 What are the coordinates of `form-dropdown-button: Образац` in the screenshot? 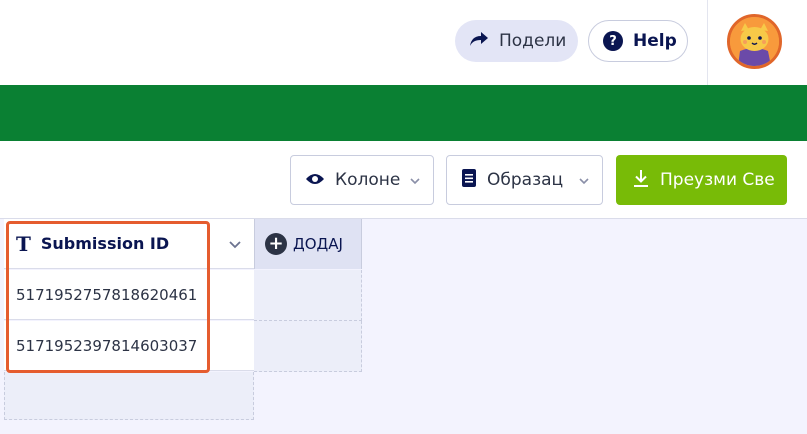 It's located at (524, 180).